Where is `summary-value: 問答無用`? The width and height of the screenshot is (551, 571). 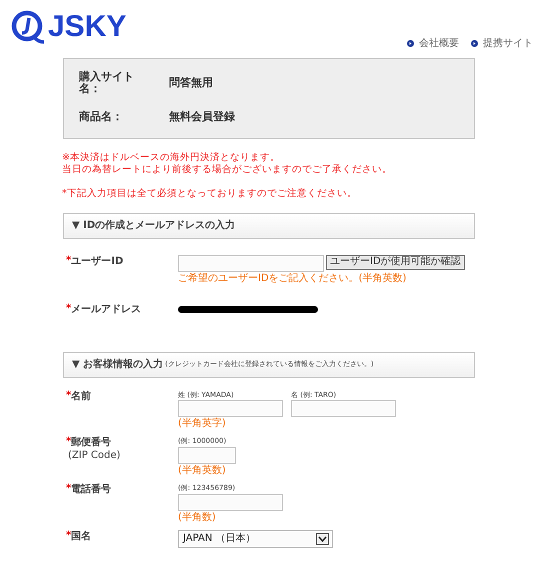
summary-value: 問答無用 is located at coordinates (191, 82).